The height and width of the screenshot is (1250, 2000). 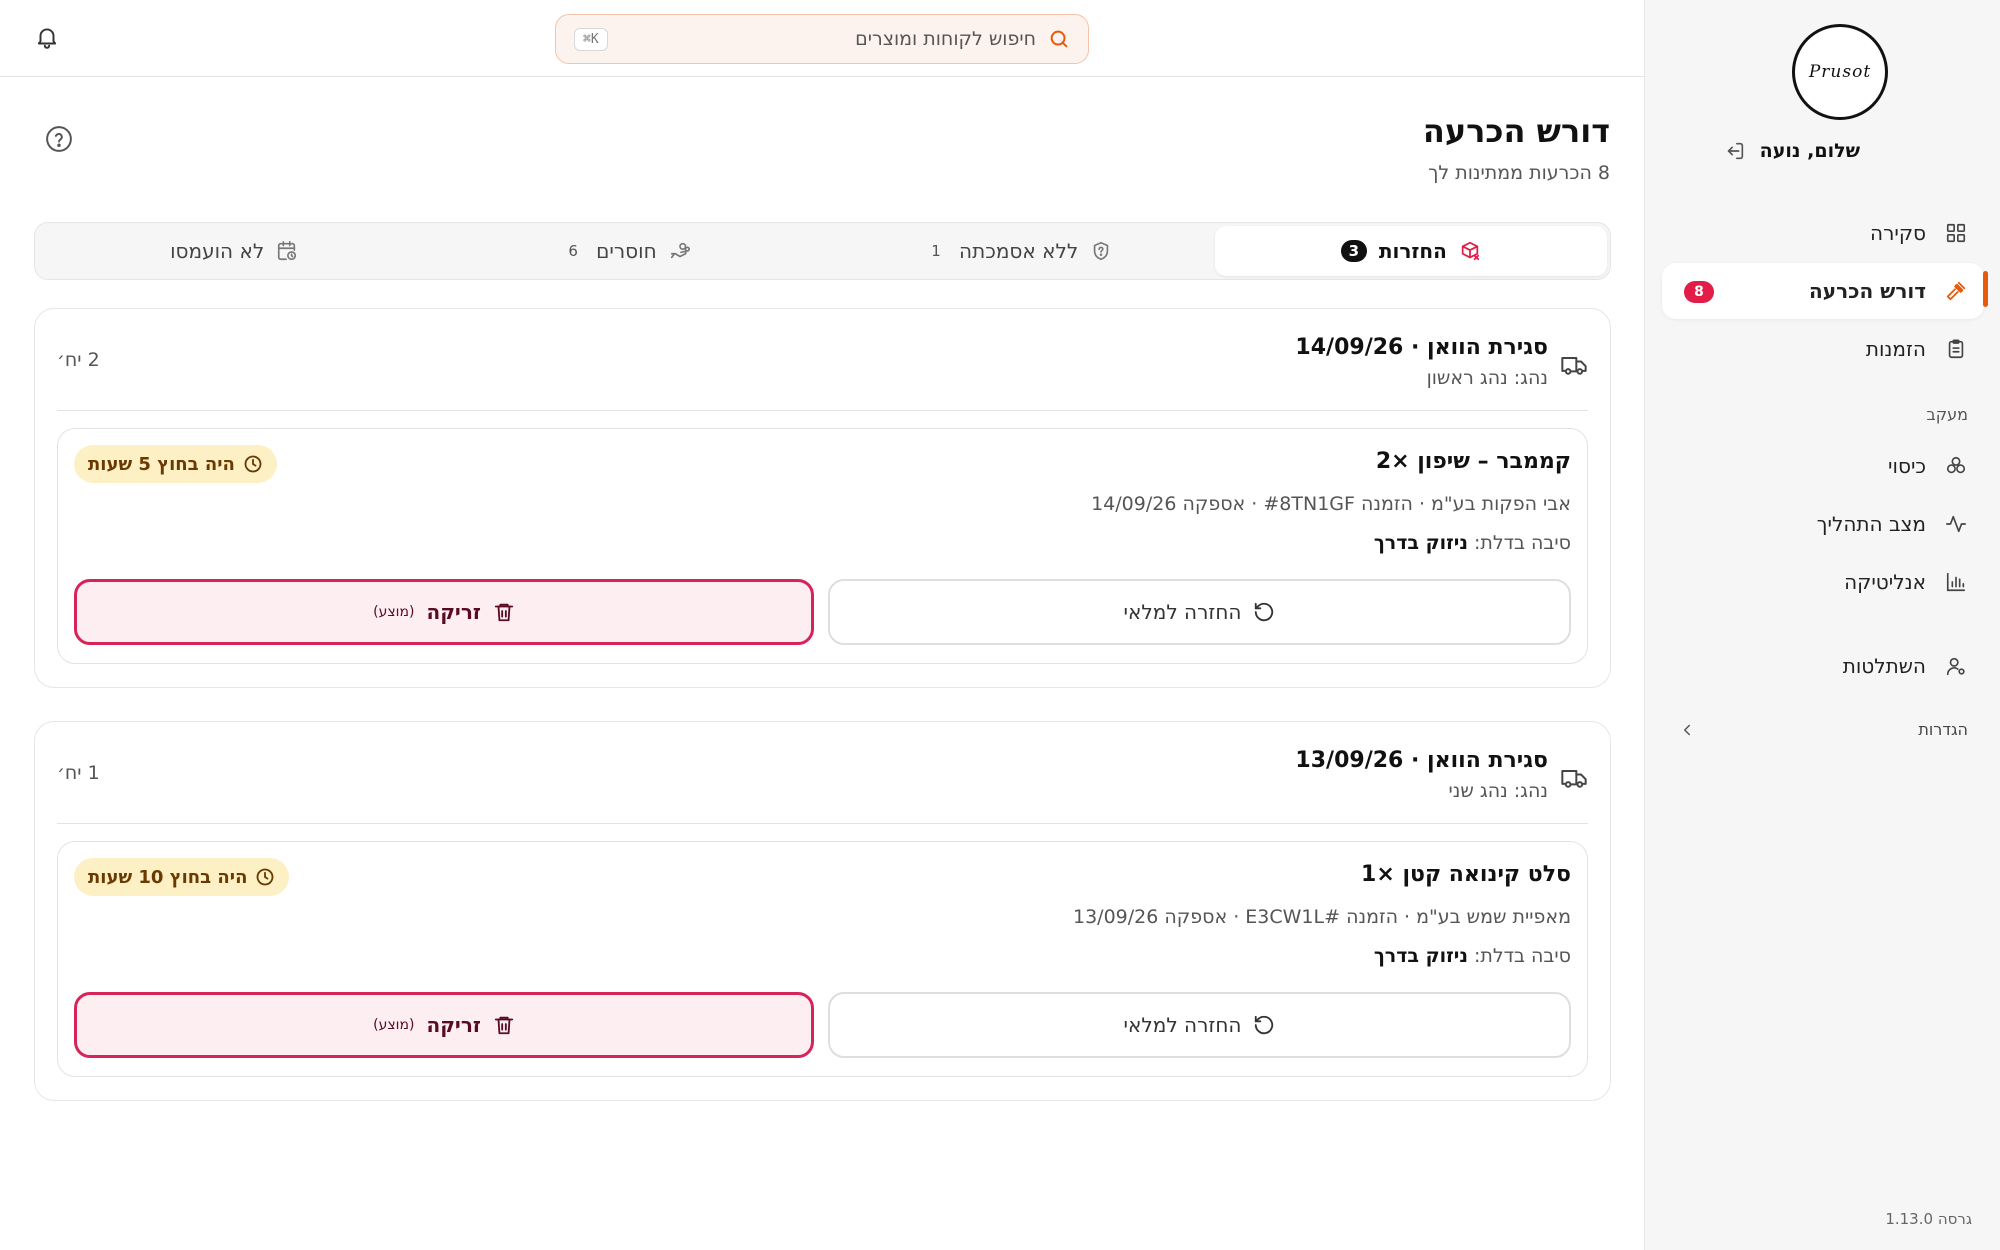 I want to click on units-count: 1 יח׳, so click(x=78, y=773).